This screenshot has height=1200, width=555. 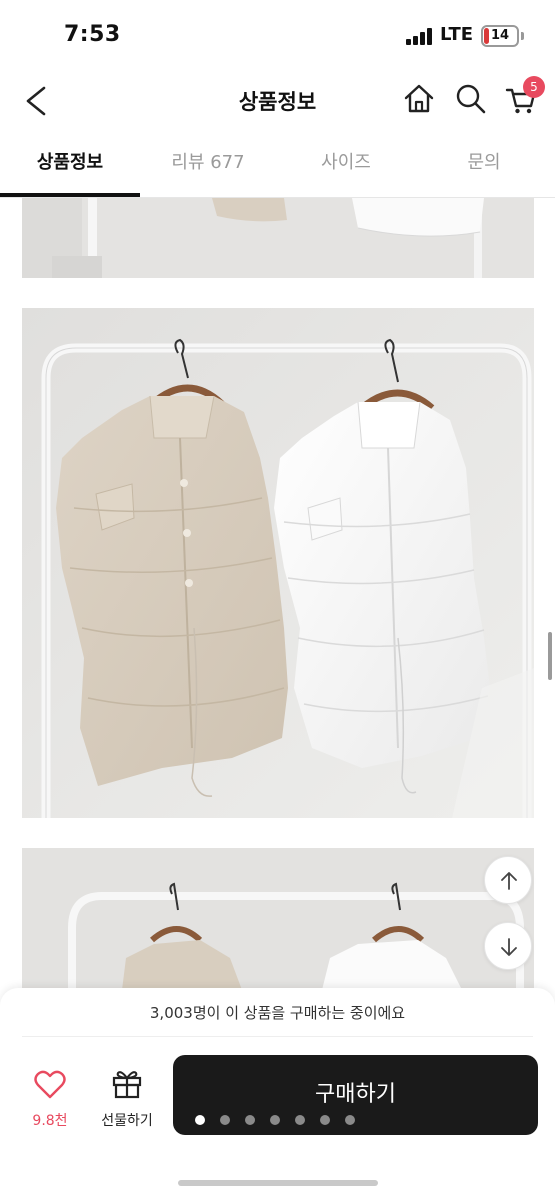 I want to click on like-count: 9.8천, so click(x=50, y=1121).